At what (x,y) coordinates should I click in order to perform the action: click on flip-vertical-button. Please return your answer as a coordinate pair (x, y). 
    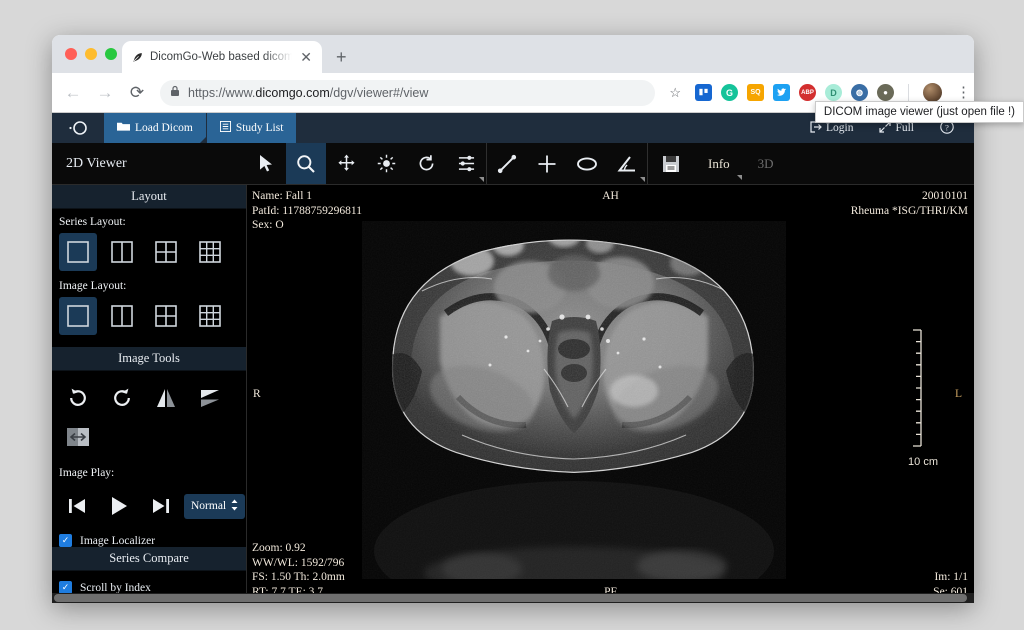
    Looking at the image, I should click on (166, 398).